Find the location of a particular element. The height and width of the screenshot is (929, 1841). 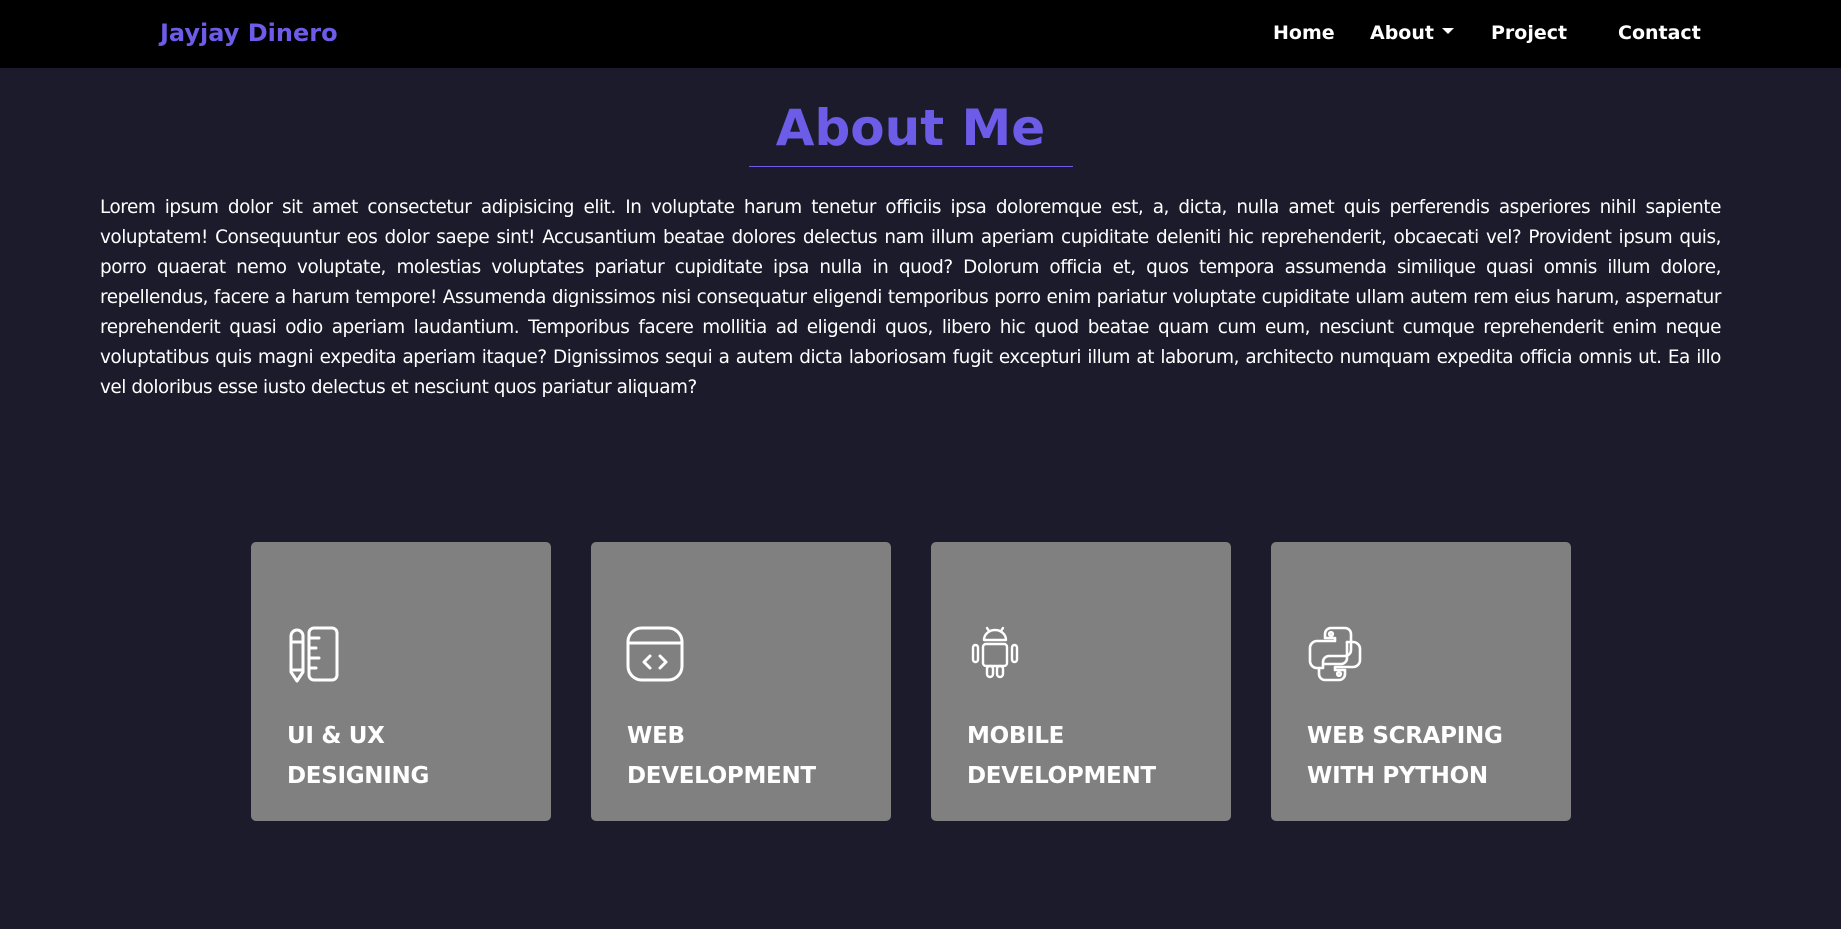

nav-home-link: Home is located at coordinates (1304, 33).